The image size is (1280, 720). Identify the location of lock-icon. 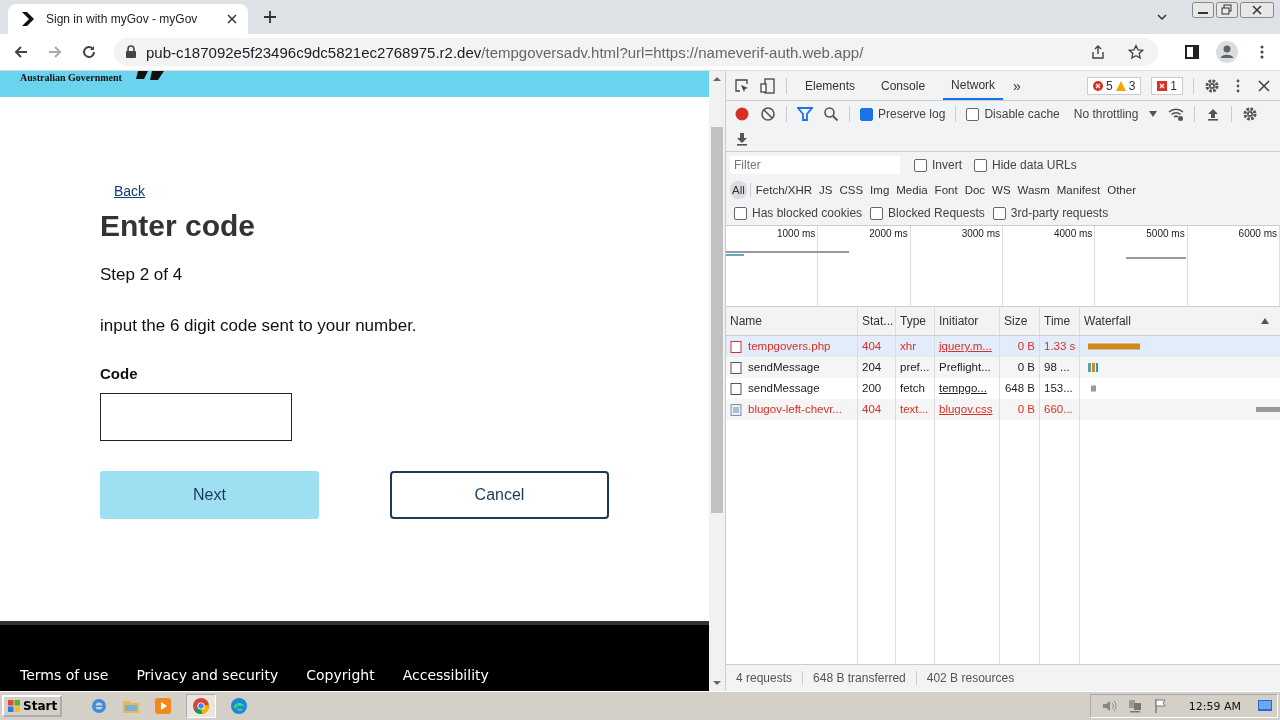
(131, 52).